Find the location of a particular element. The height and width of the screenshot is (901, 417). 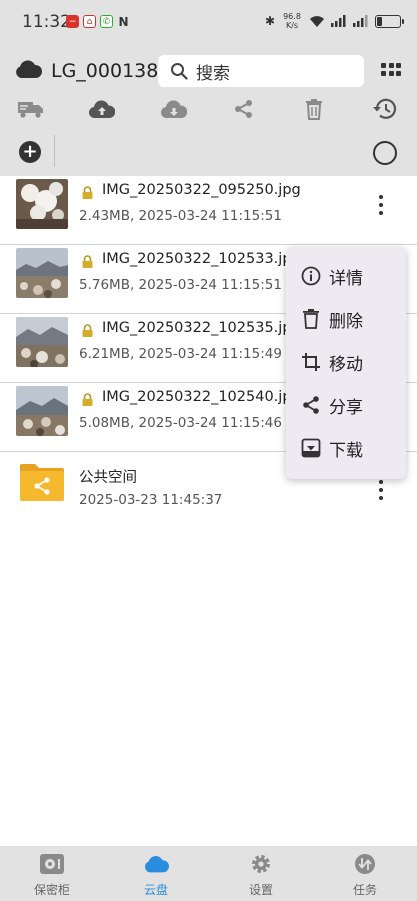

shared-folder-icon is located at coordinates (42, 482).